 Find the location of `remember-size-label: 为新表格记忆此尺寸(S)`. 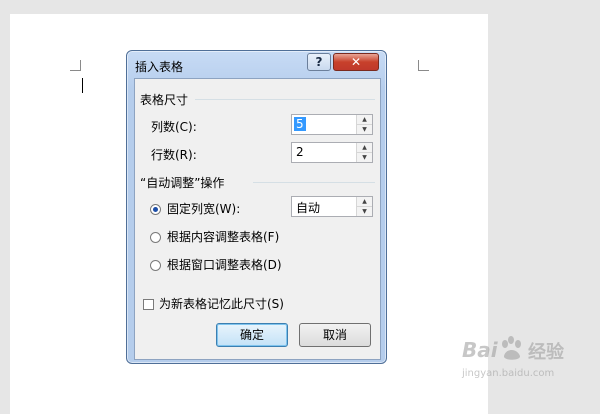

remember-size-label: 为新表格记忆此尺寸(S) is located at coordinates (221, 303).